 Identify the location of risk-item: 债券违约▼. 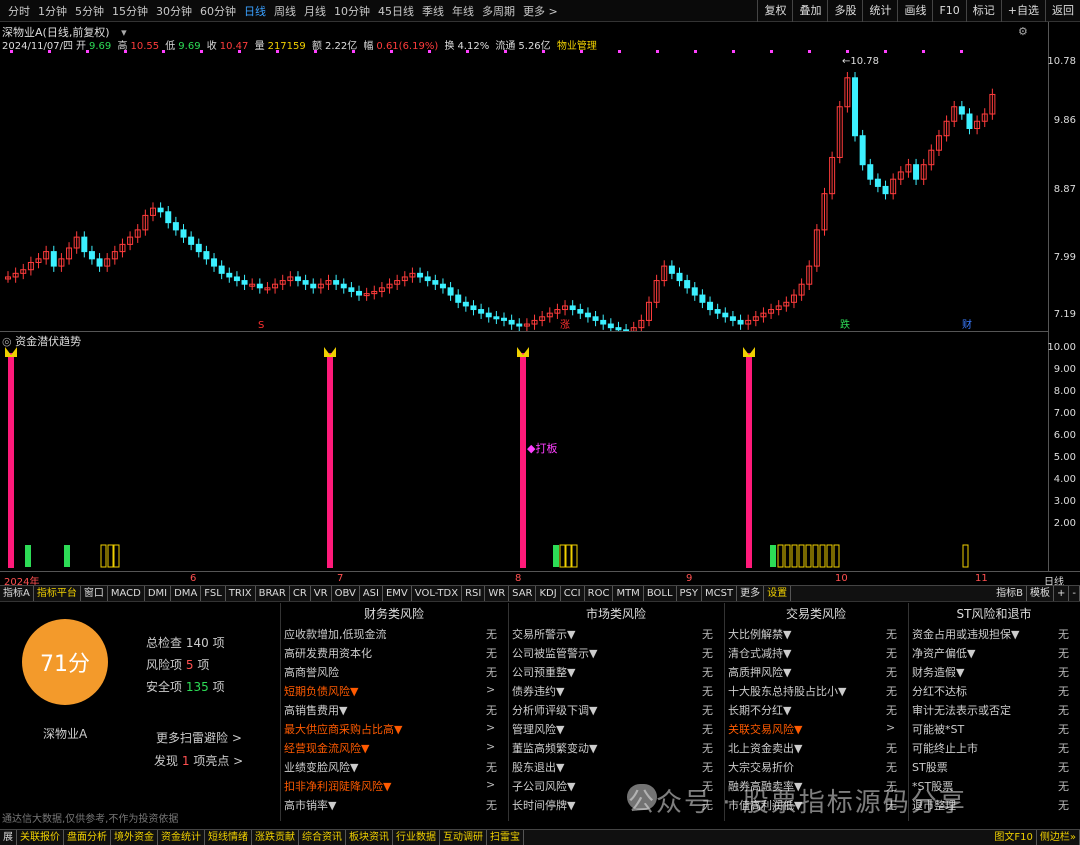
(538, 691).